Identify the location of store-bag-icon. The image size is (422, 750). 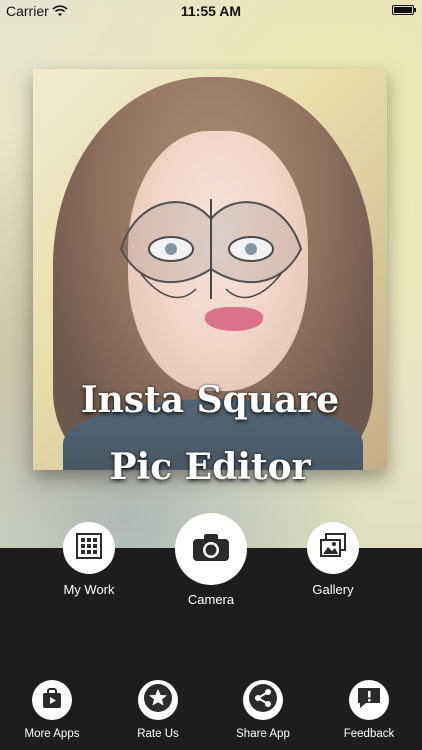
(52, 700).